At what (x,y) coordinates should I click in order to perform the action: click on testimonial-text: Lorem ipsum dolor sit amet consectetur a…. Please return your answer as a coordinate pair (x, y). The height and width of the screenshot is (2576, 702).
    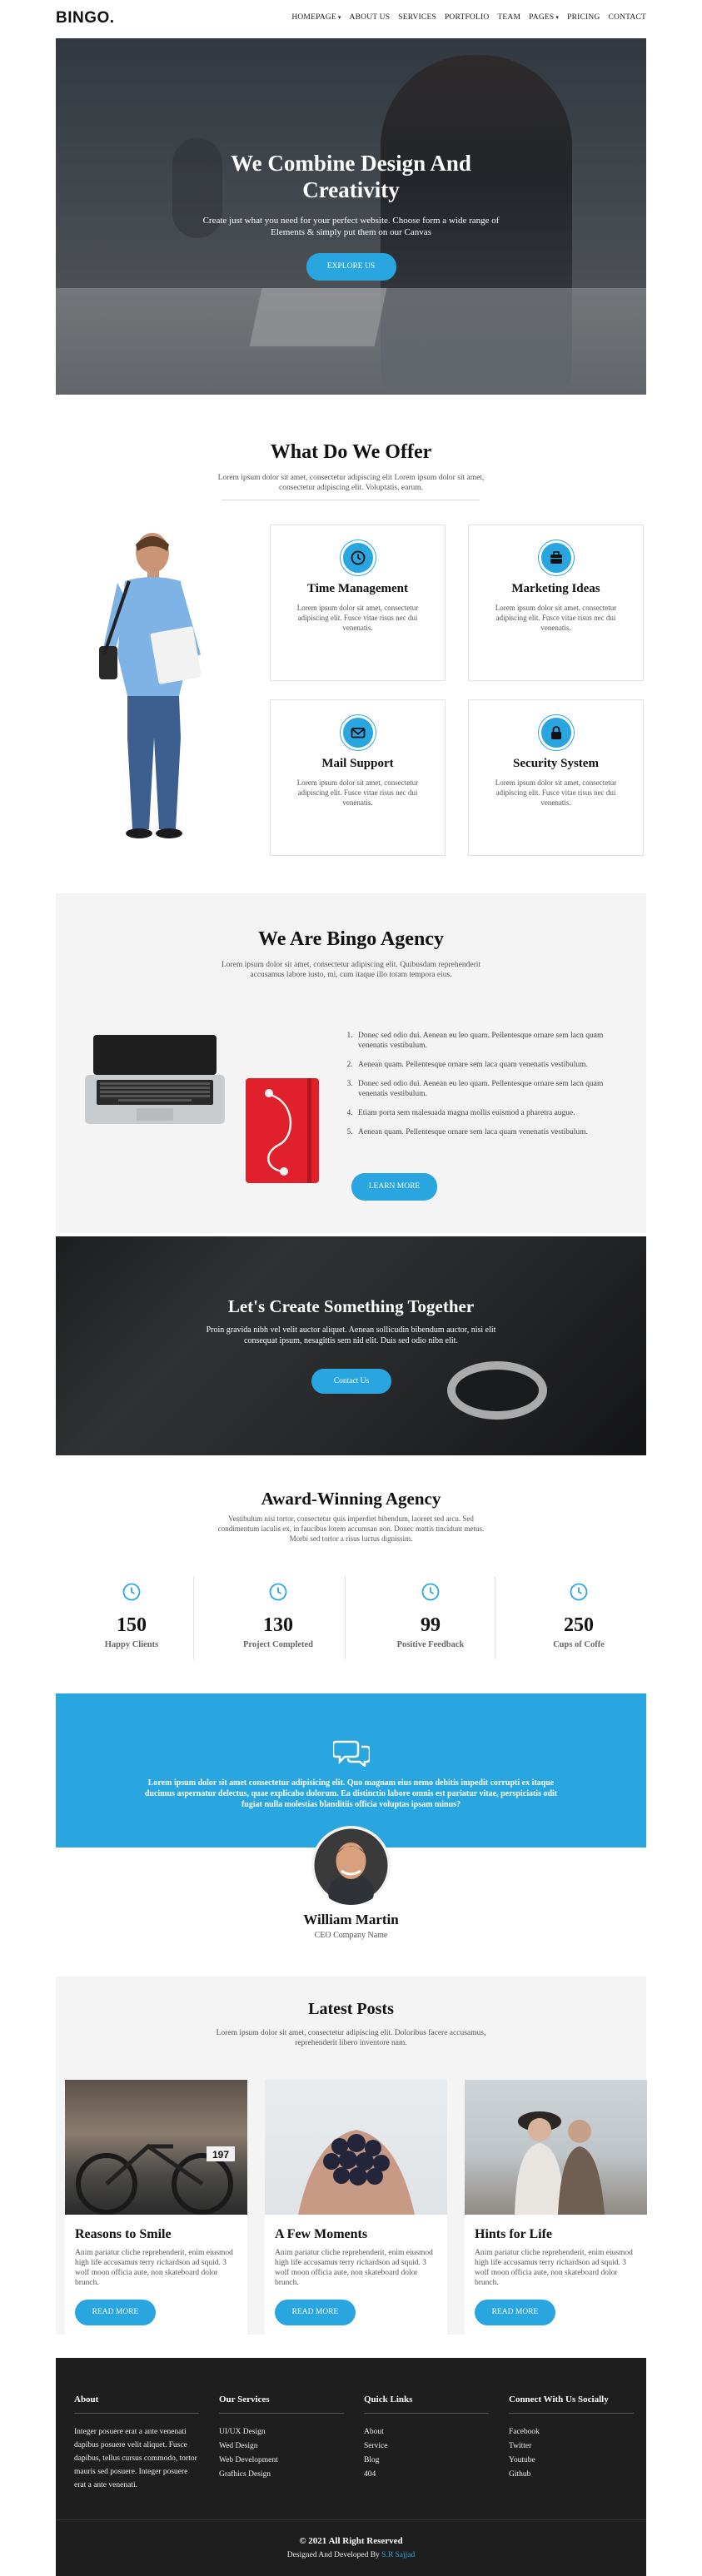
    Looking at the image, I should click on (351, 1793).